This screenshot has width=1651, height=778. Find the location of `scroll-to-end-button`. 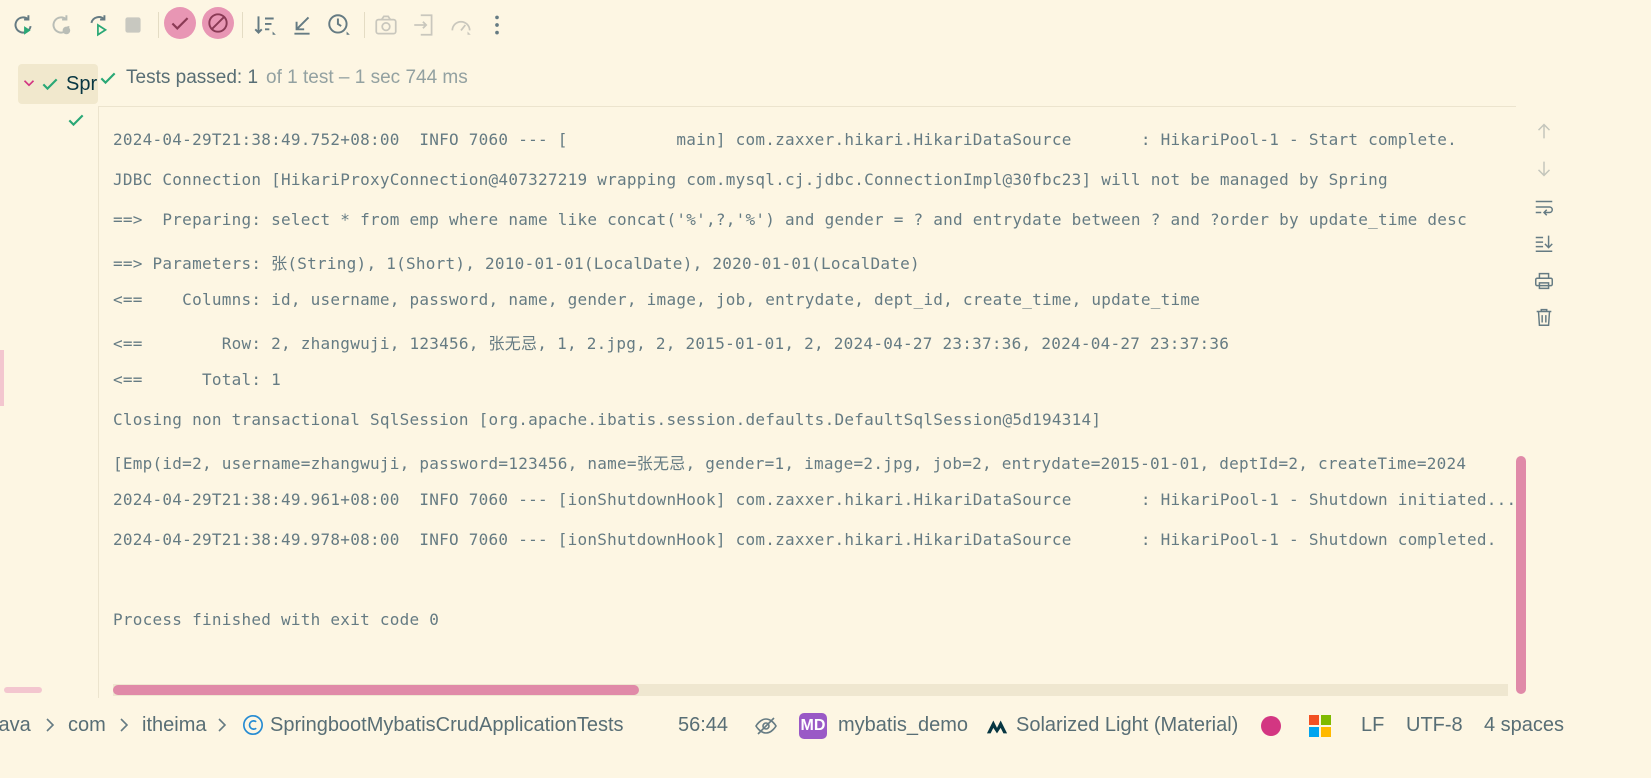

scroll-to-end-button is located at coordinates (1544, 243).